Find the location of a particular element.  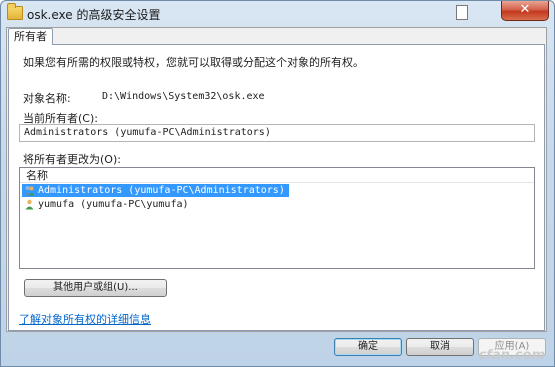

list-item: yumufa (yumufa-PC\yumufa) is located at coordinates (107, 204).